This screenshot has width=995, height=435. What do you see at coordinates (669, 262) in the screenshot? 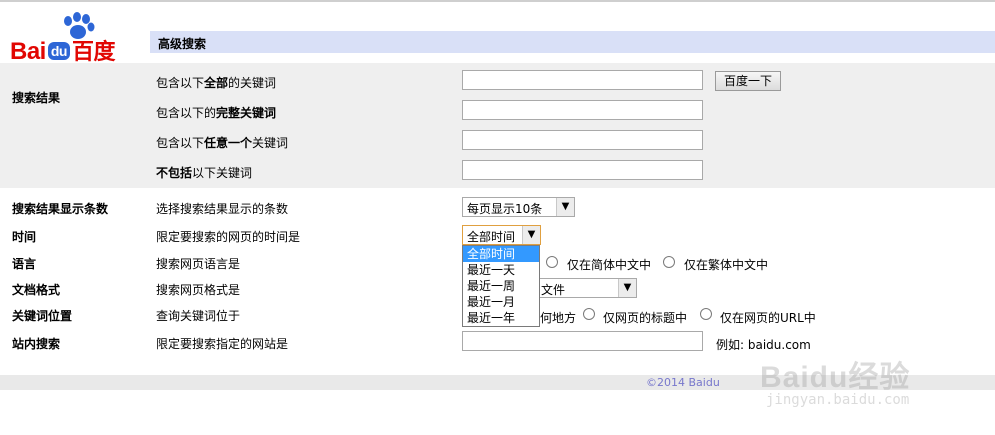
I see `radio-traditional-chinese` at bounding box center [669, 262].